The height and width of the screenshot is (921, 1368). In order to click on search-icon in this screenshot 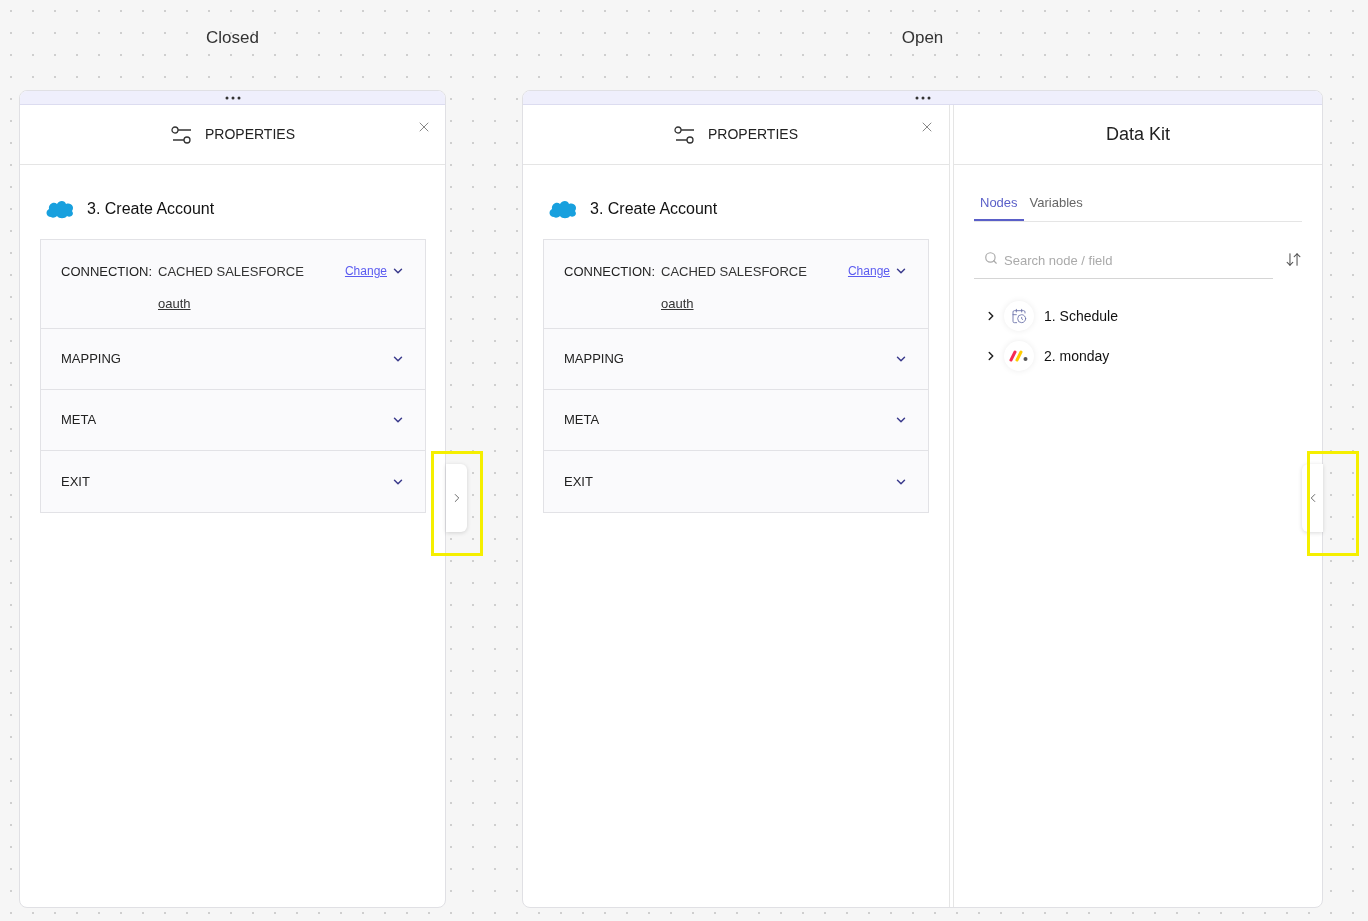, I will do `click(991, 257)`.